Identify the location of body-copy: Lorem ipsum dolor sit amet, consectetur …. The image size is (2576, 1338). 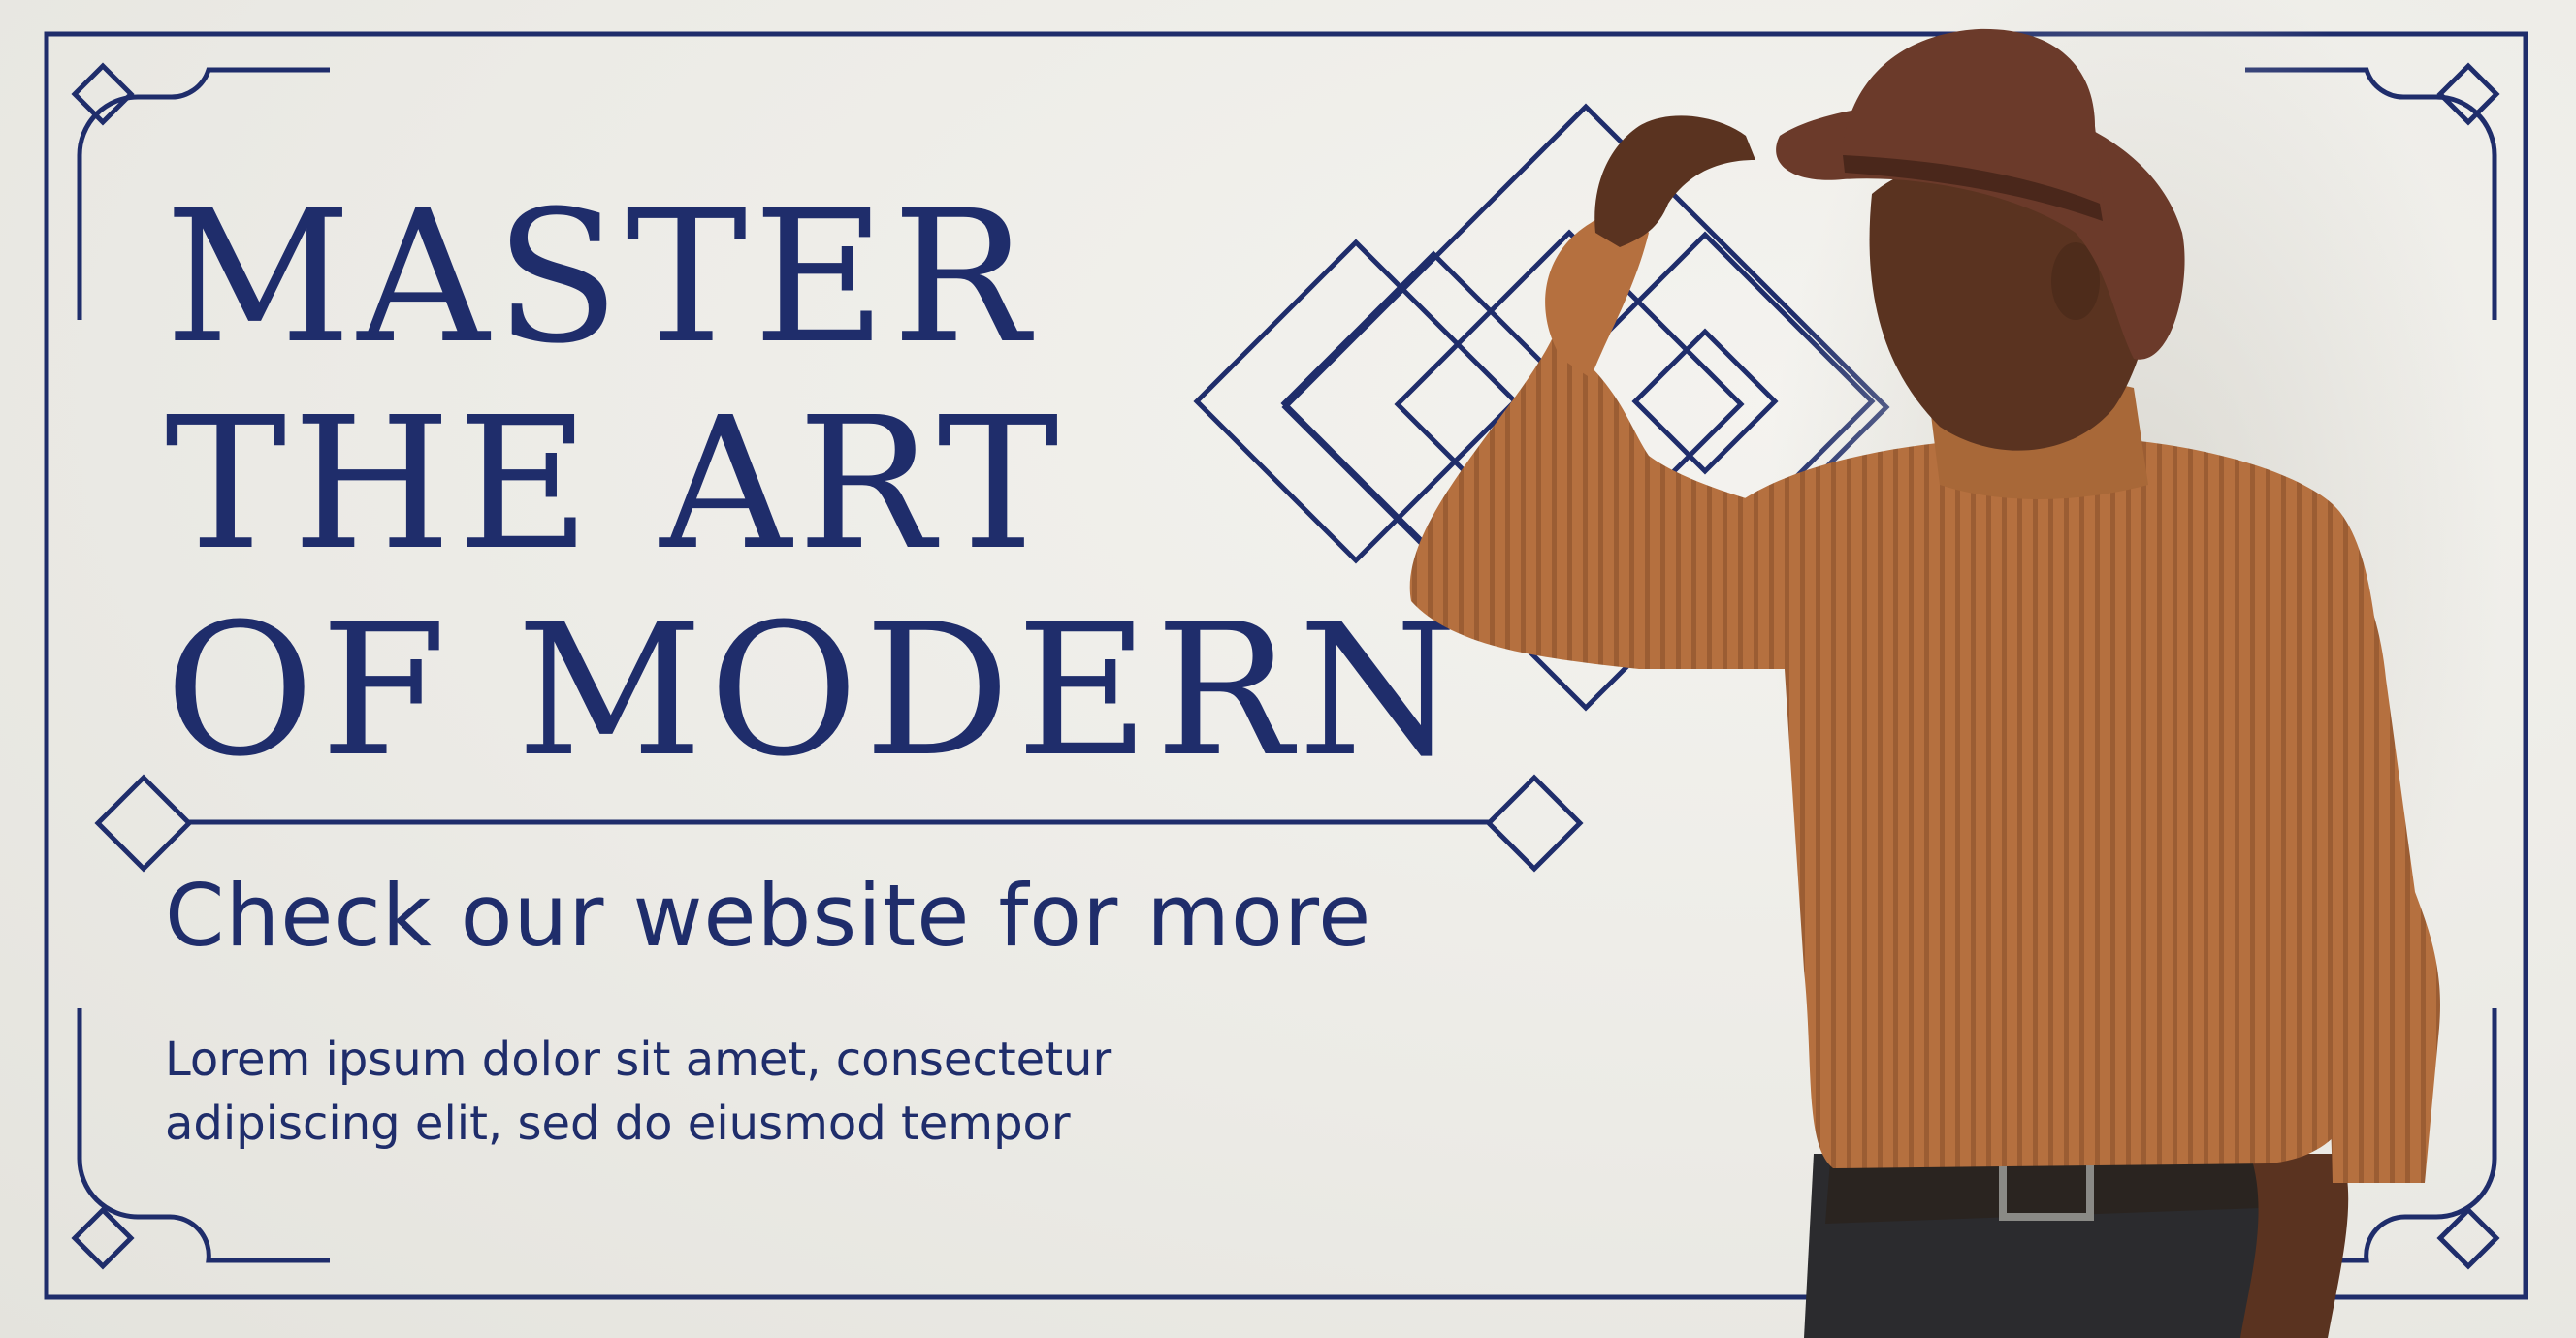
(638, 1092).